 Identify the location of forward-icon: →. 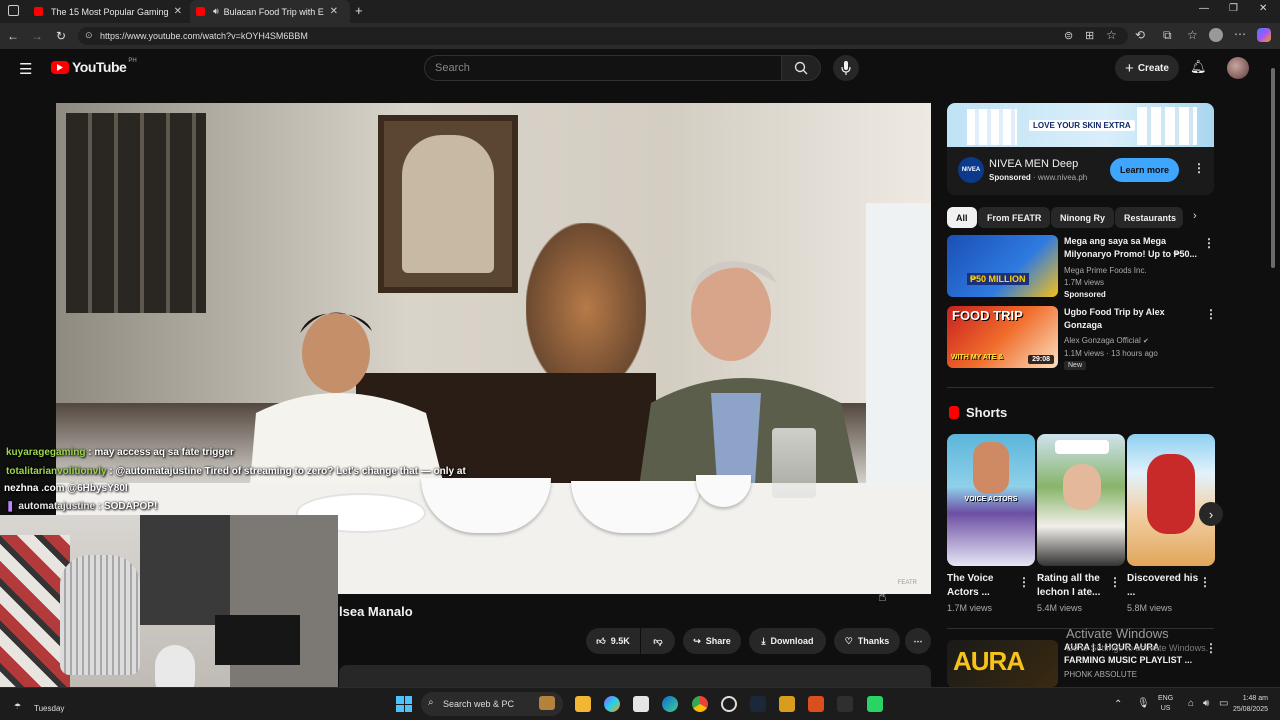
(37, 36).